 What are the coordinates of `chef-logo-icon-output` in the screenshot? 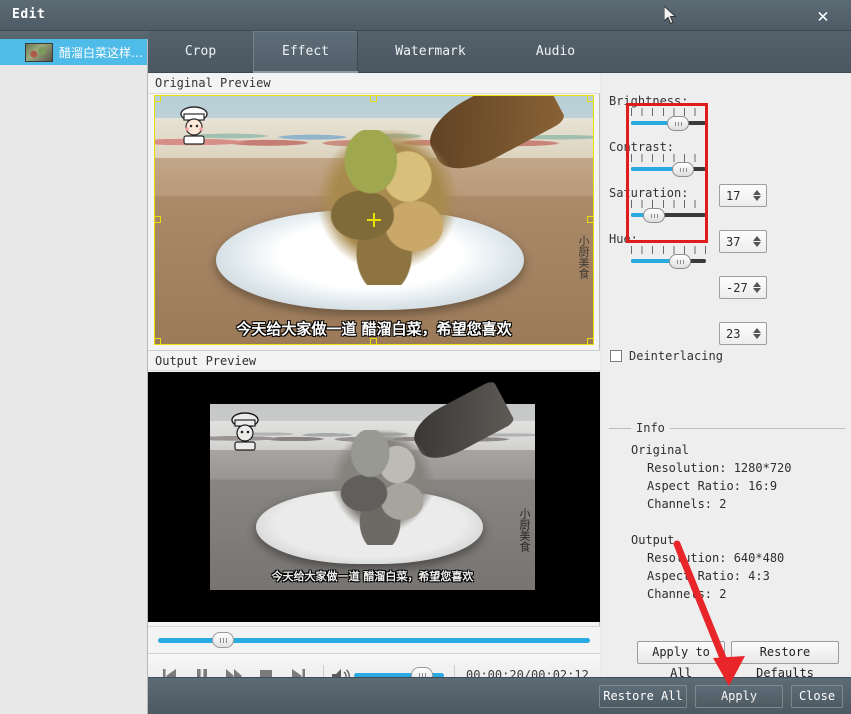 It's located at (245, 432).